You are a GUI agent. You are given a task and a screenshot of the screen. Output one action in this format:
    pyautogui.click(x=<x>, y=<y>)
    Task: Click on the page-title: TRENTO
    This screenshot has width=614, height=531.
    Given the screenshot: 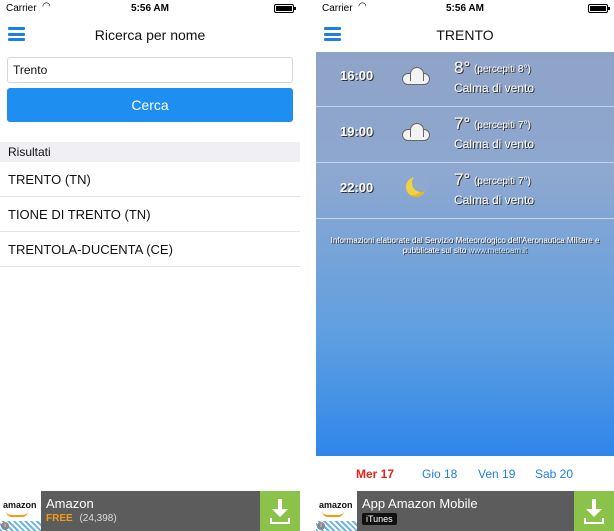 What is the action you would take?
    pyautogui.click(x=465, y=35)
    